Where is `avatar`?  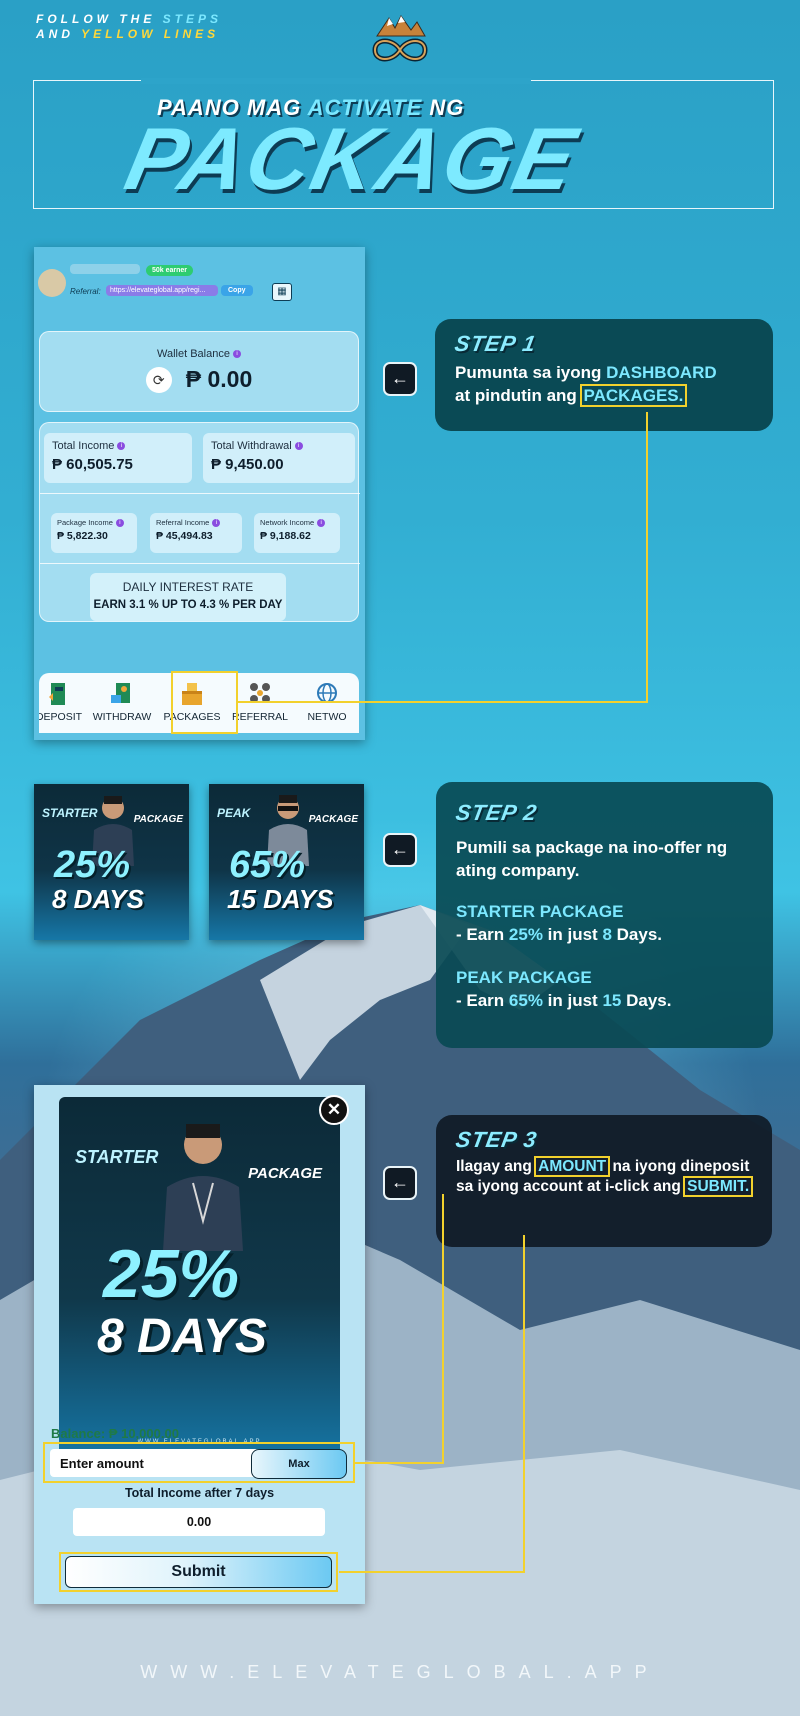 avatar is located at coordinates (52, 283).